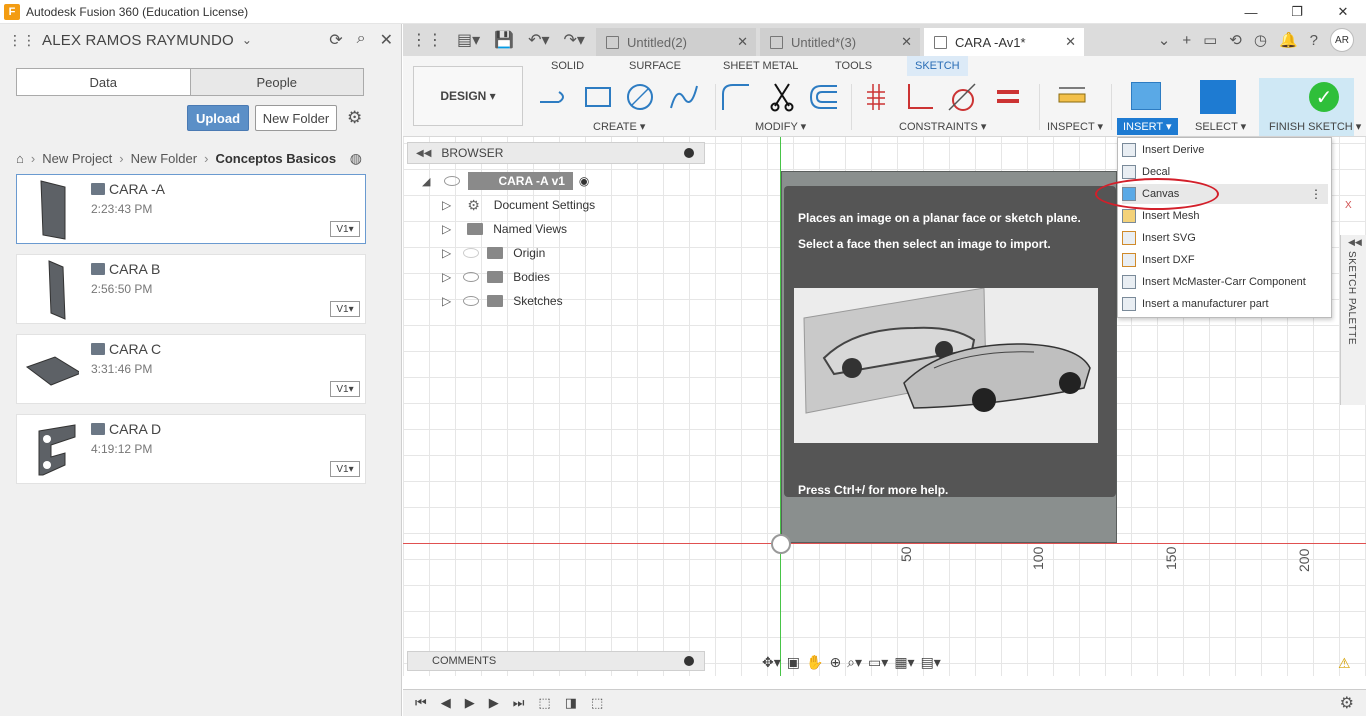 Image resolution: width=1366 pixels, height=716 pixels. What do you see at coordinates (1218, 97) in the screenshot?
I see `select-tool-icon` at bounding box center [1218, 97].